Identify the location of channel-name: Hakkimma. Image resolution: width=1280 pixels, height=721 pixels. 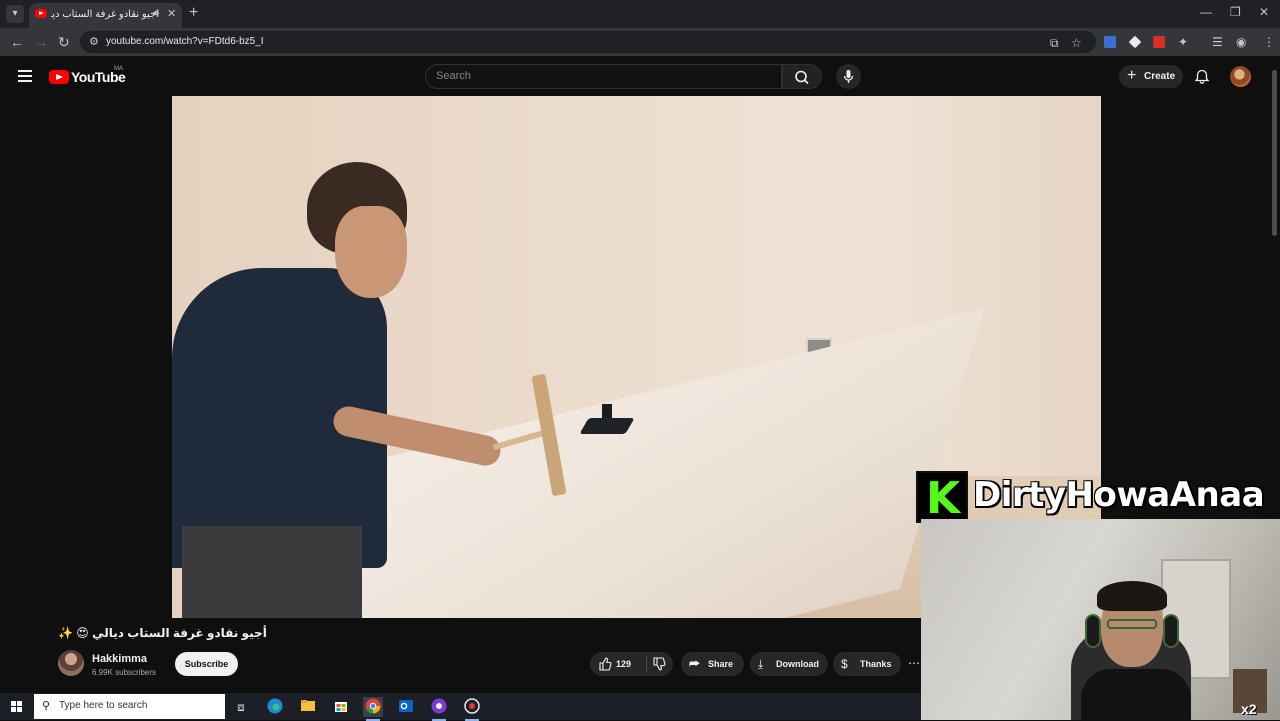
(119, 659).